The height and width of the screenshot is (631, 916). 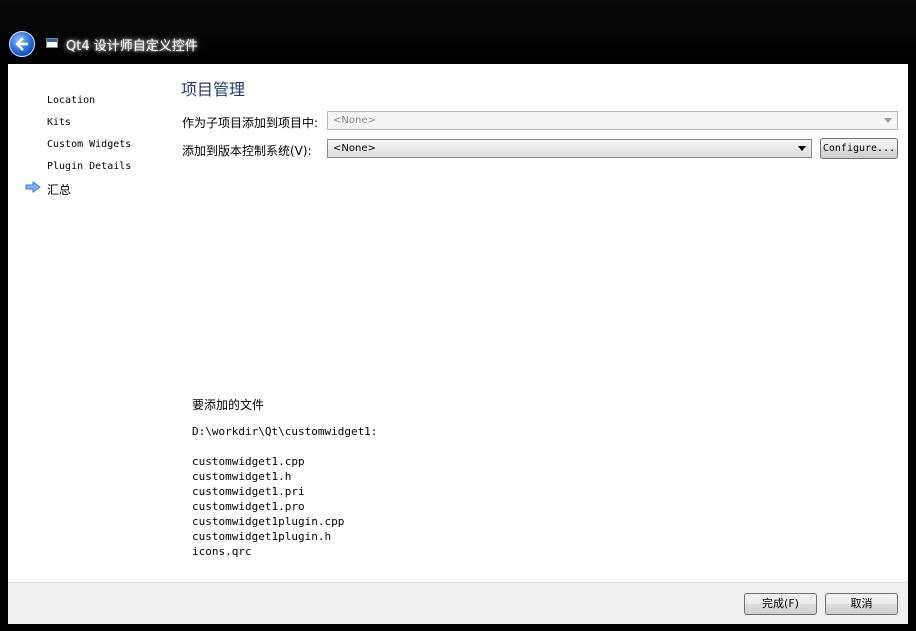 I want to click on vcs-value: <None>, so click(x=354, y=148).